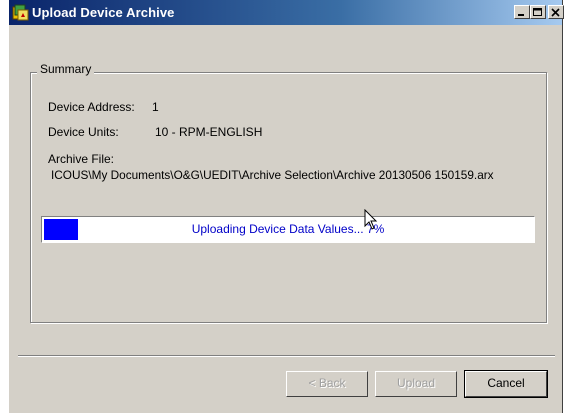  I want to click on archive-file-label: Archive File:, so click(81, 159).